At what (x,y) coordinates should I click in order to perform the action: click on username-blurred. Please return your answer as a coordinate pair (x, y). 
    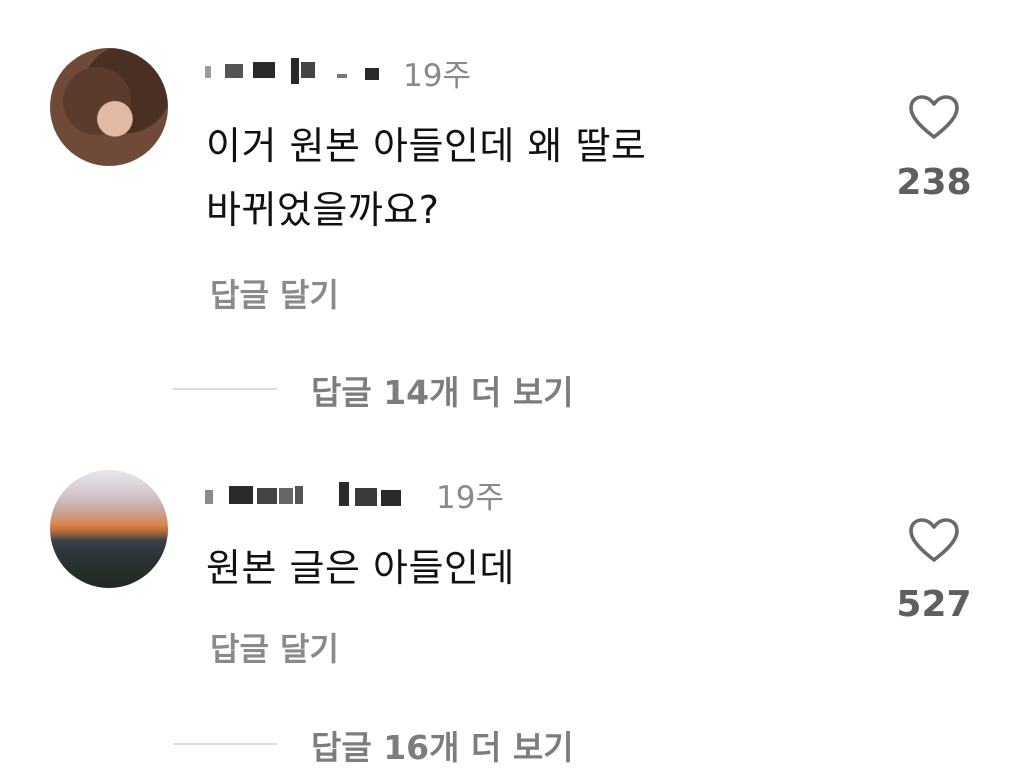
    Looking at the image, I should click on (310, 495).